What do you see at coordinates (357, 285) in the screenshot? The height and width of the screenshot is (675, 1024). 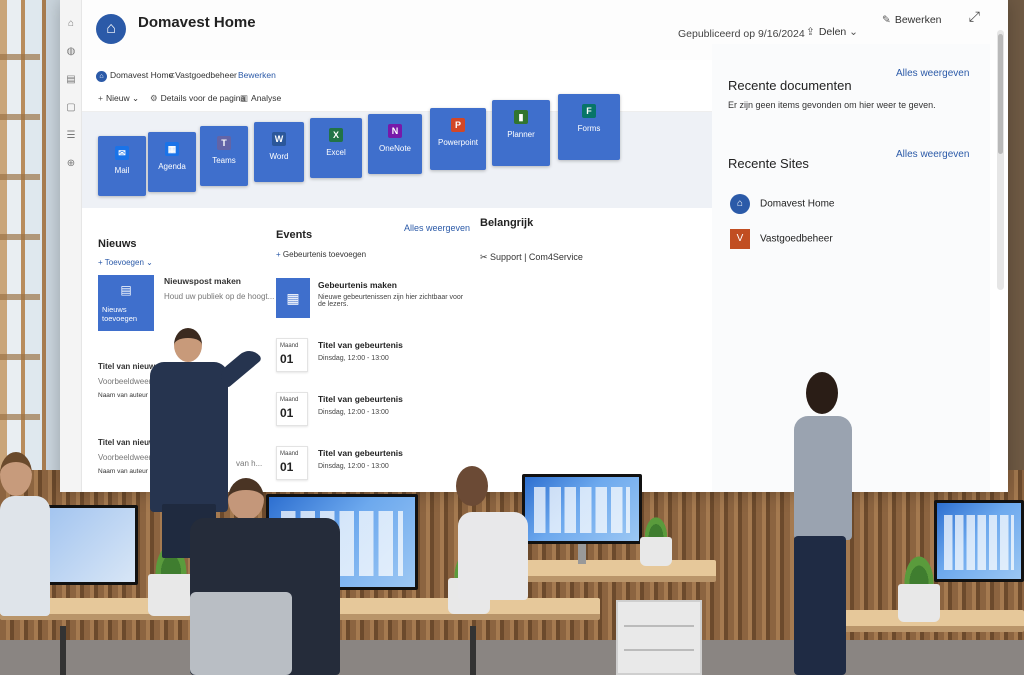 I see `event-make-title: Gebeurtenis maken` at bounding box center [357, 285].